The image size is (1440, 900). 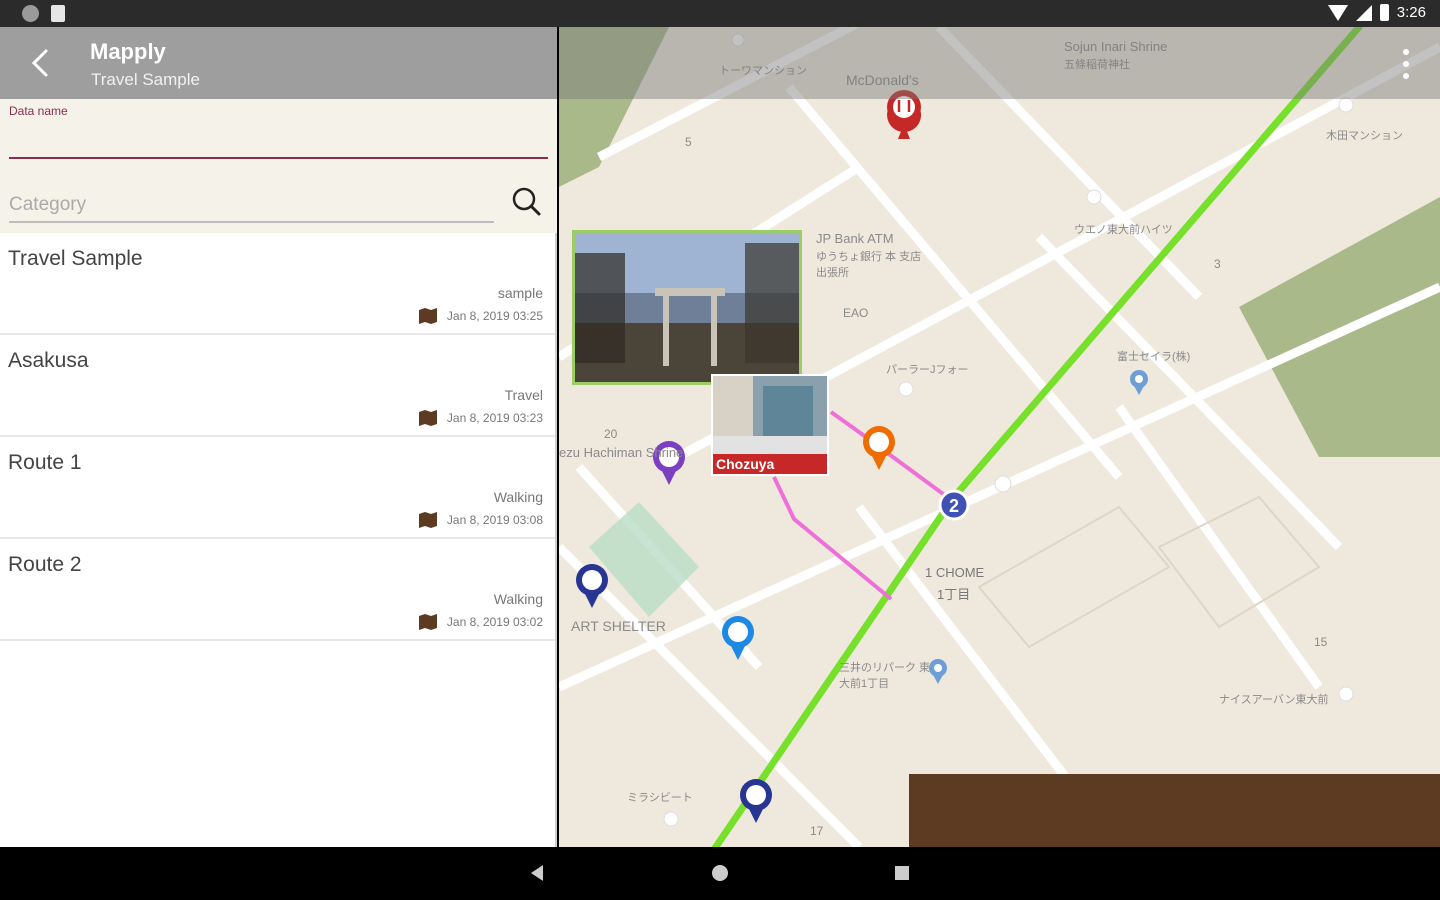 What do you see at coordinates (75, 258) in the screenshot?
I see `item-title: Travel Sample` at bounding box center [75, 258].